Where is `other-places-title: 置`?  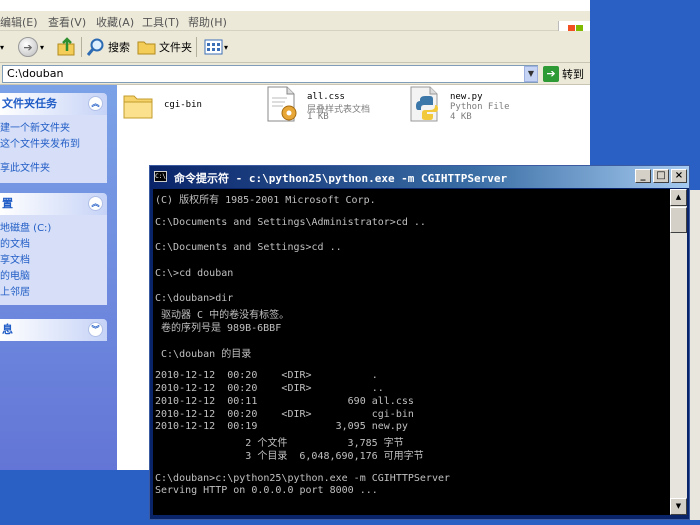
other-places-title: 置 is located at coordinates (7, 203).